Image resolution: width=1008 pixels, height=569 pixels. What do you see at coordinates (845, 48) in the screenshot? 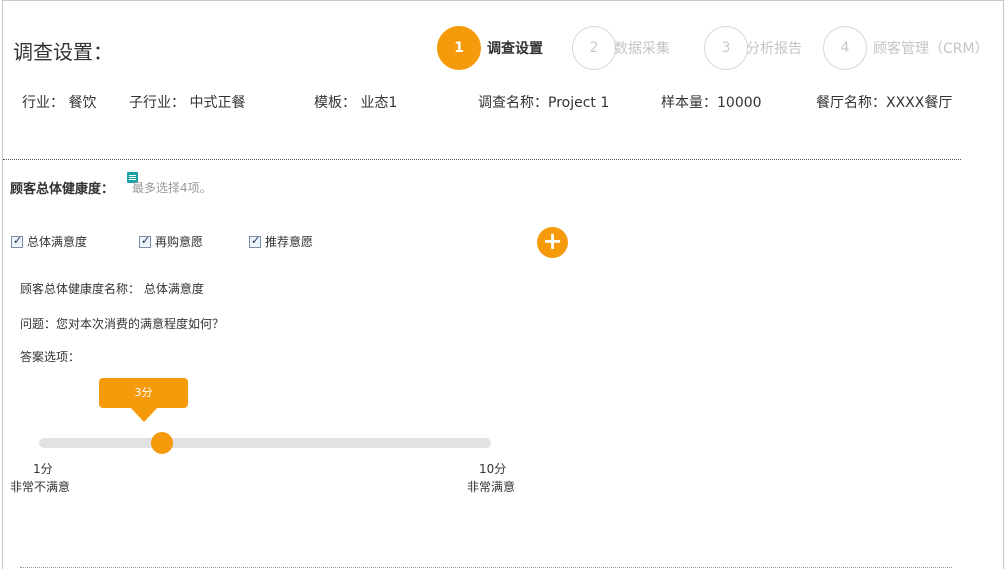
I see `step-number: 4` at bounding box center [845, 48].